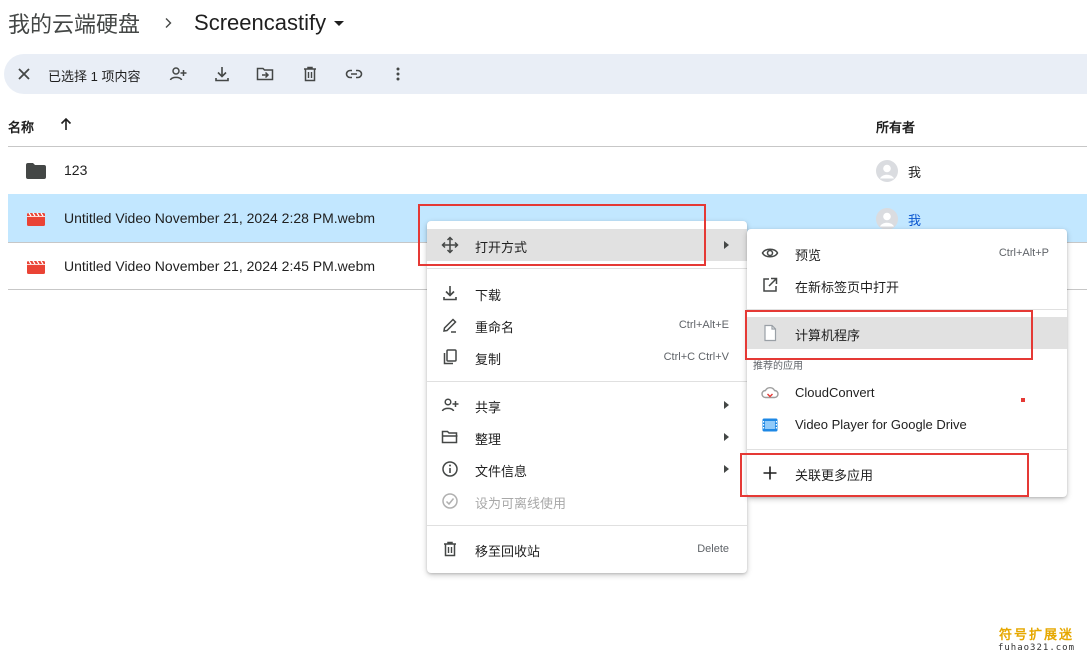  What do you see at coordinates (176, 23) in the screenshot?
I see `breadcrumb: 我的云端硬盘 Screencastify` at bounding box center [176, 23].